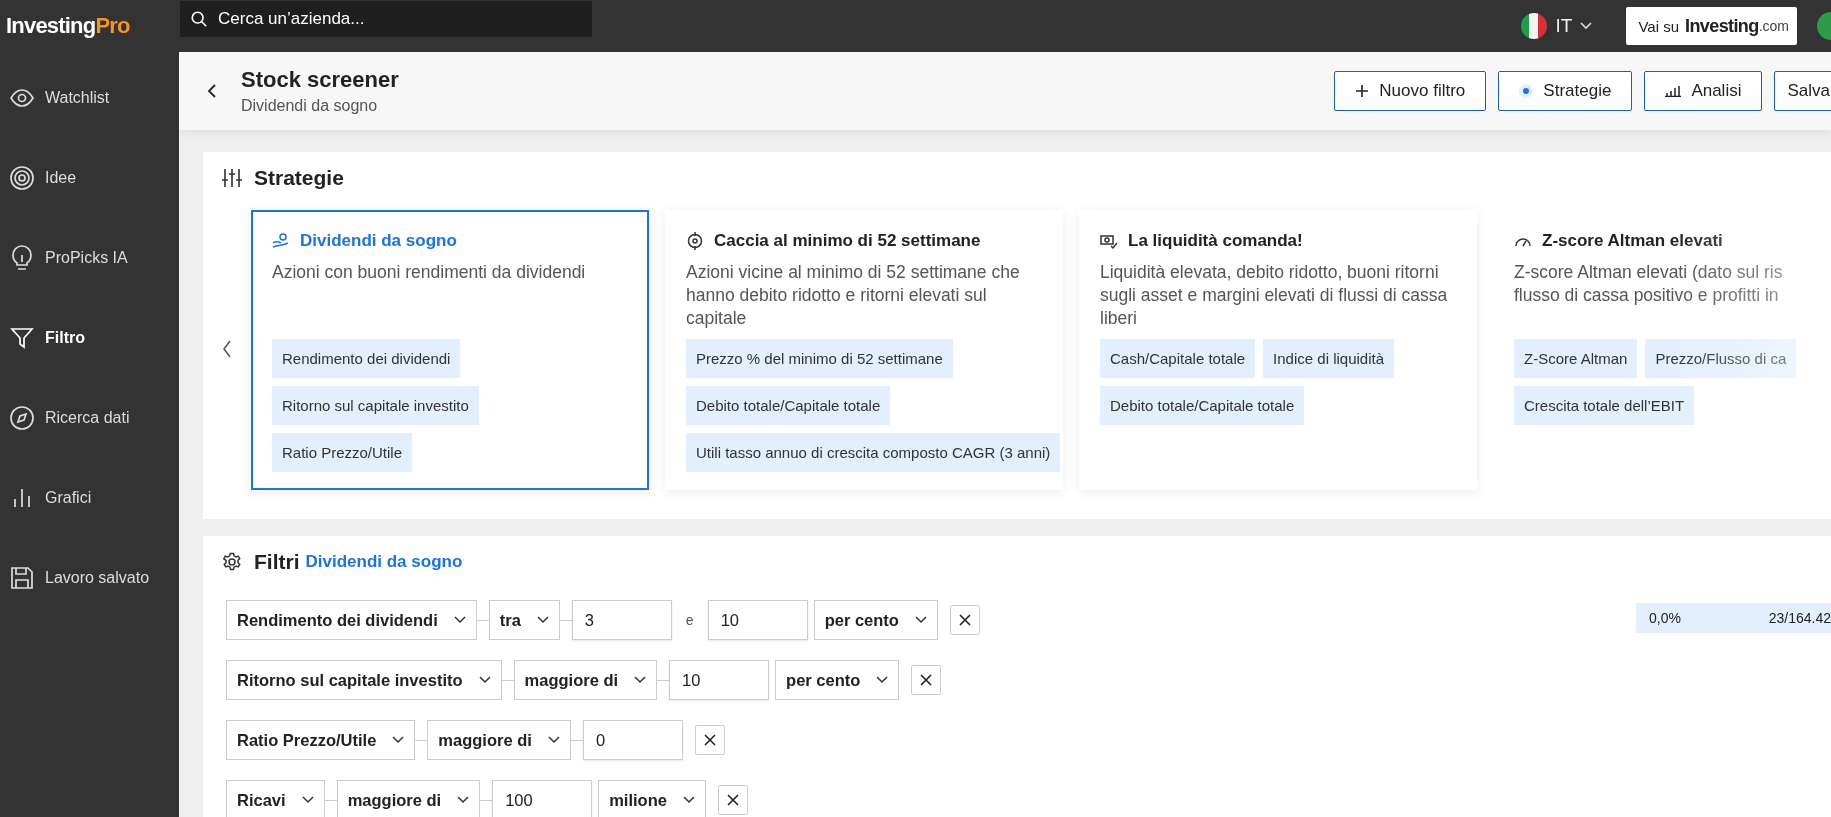 The width and height of the screenshot is (1831, 817). What do you see at coordinates (1824, 26) in the screenshot?
I see `avatar-icon` at bounding box center [1824, 26].